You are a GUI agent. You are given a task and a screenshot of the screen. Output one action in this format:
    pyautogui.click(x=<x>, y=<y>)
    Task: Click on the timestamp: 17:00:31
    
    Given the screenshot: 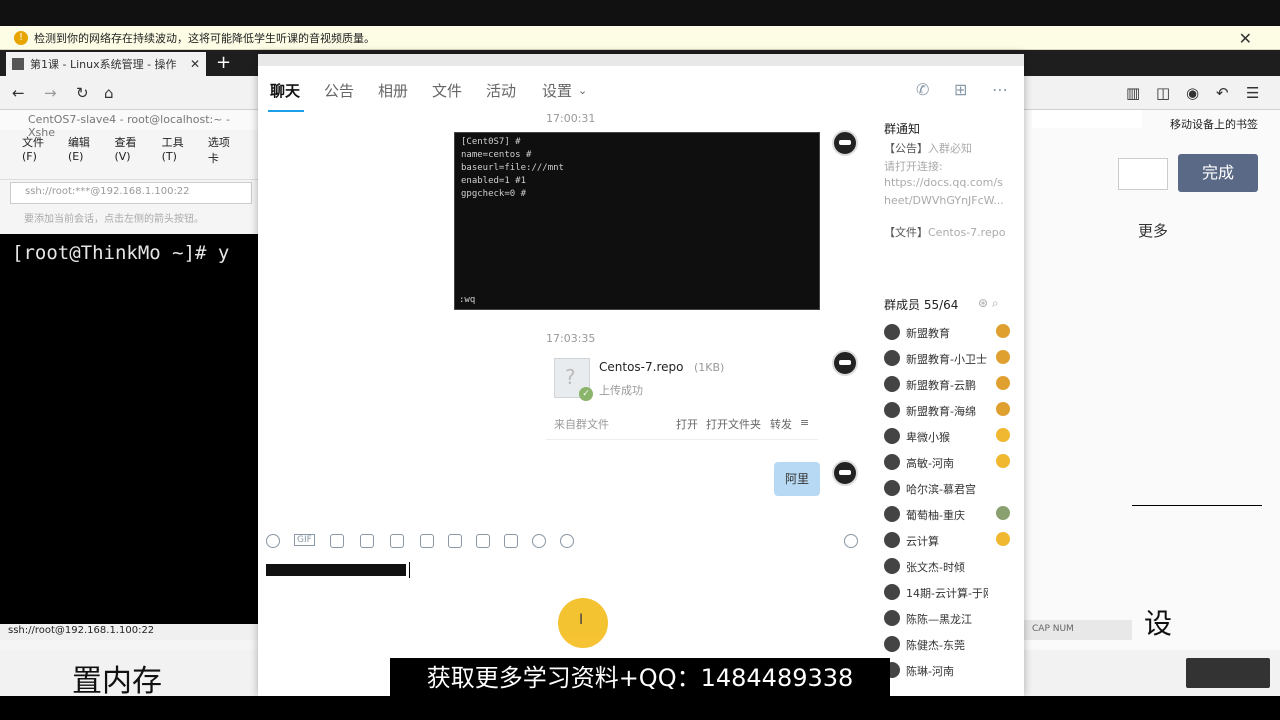 What is the action you would take?
    pyautogui.click(x=571, y=118)
    